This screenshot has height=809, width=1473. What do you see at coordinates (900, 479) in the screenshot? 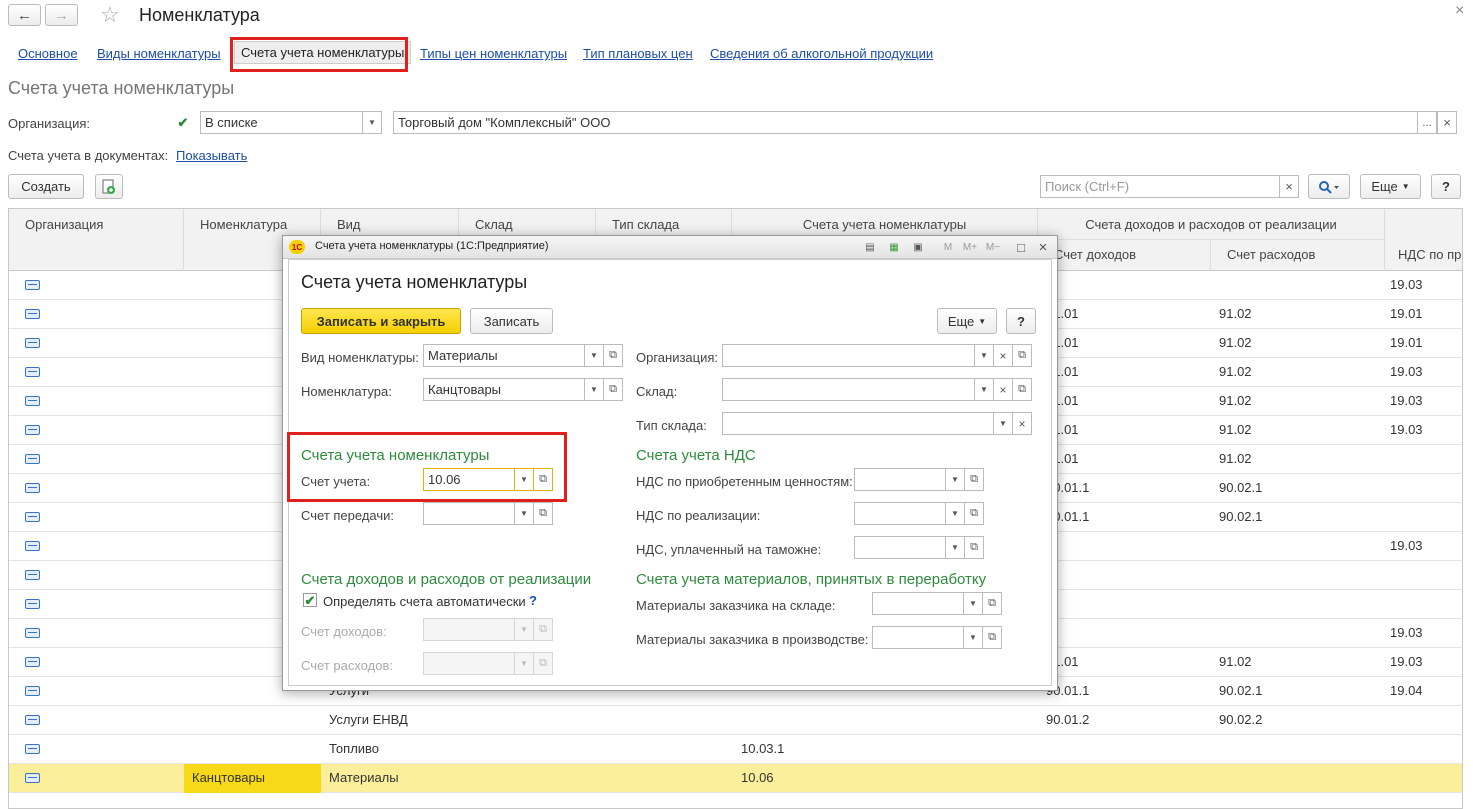
I see `vat-acquired-field` at bounding box center [900, 479].